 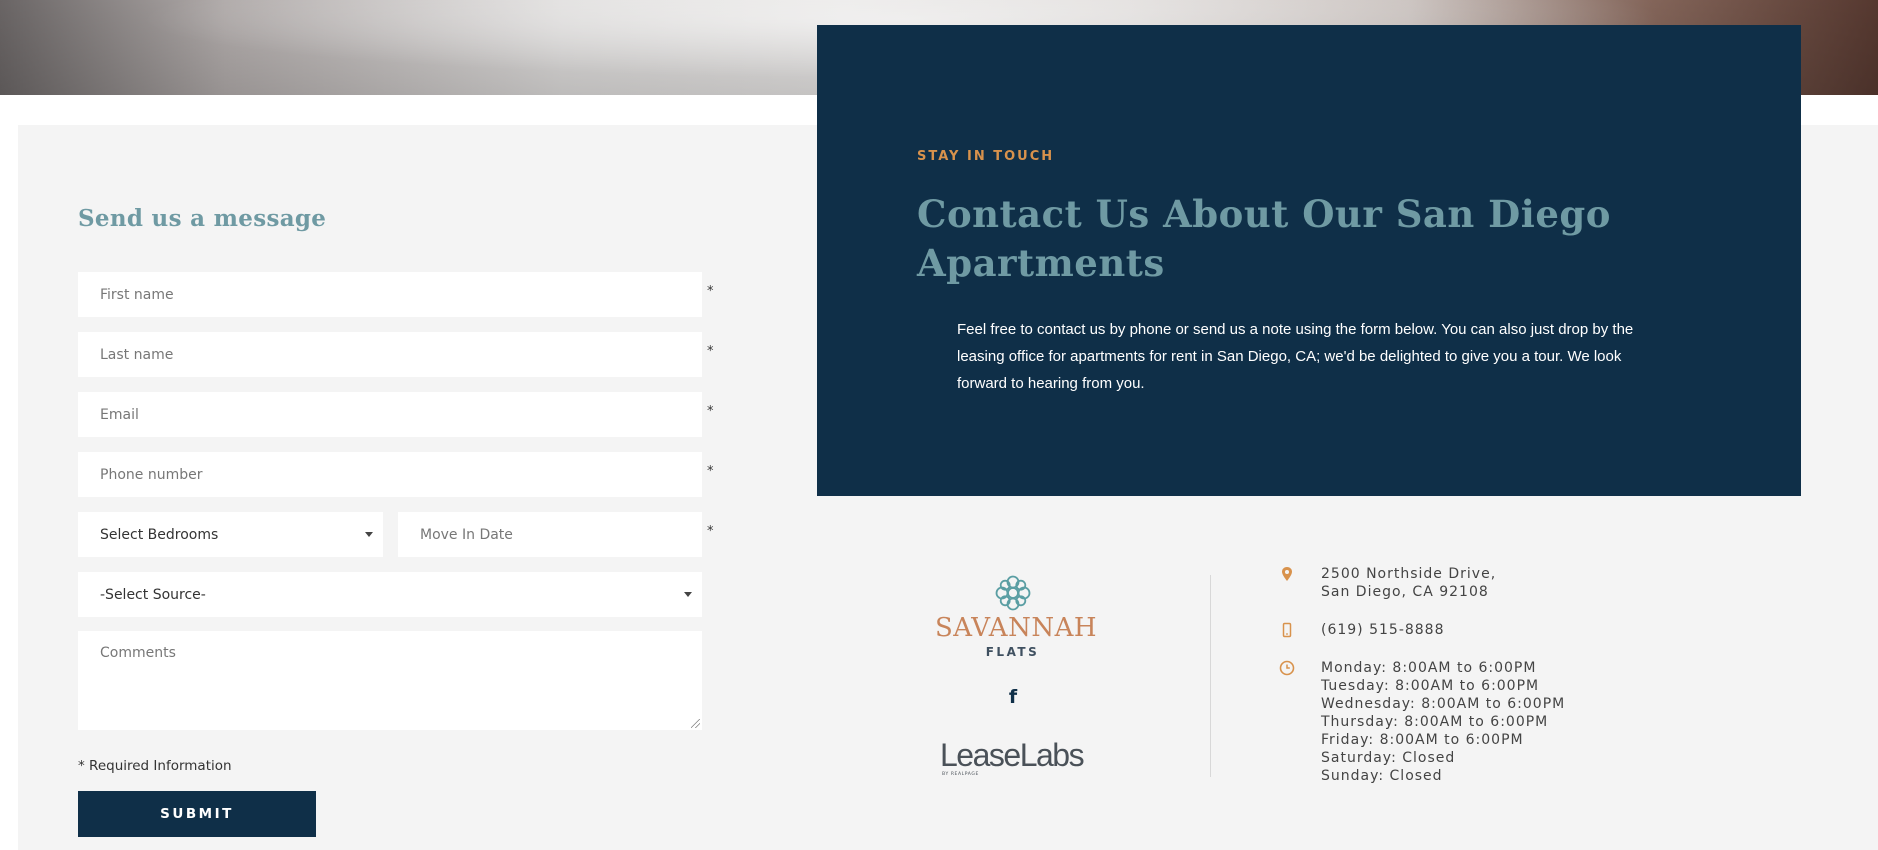 What do you see at coordinates (390, 414) in the screenshot?
I see `email-field: Email` at bounding box center [390, 414].